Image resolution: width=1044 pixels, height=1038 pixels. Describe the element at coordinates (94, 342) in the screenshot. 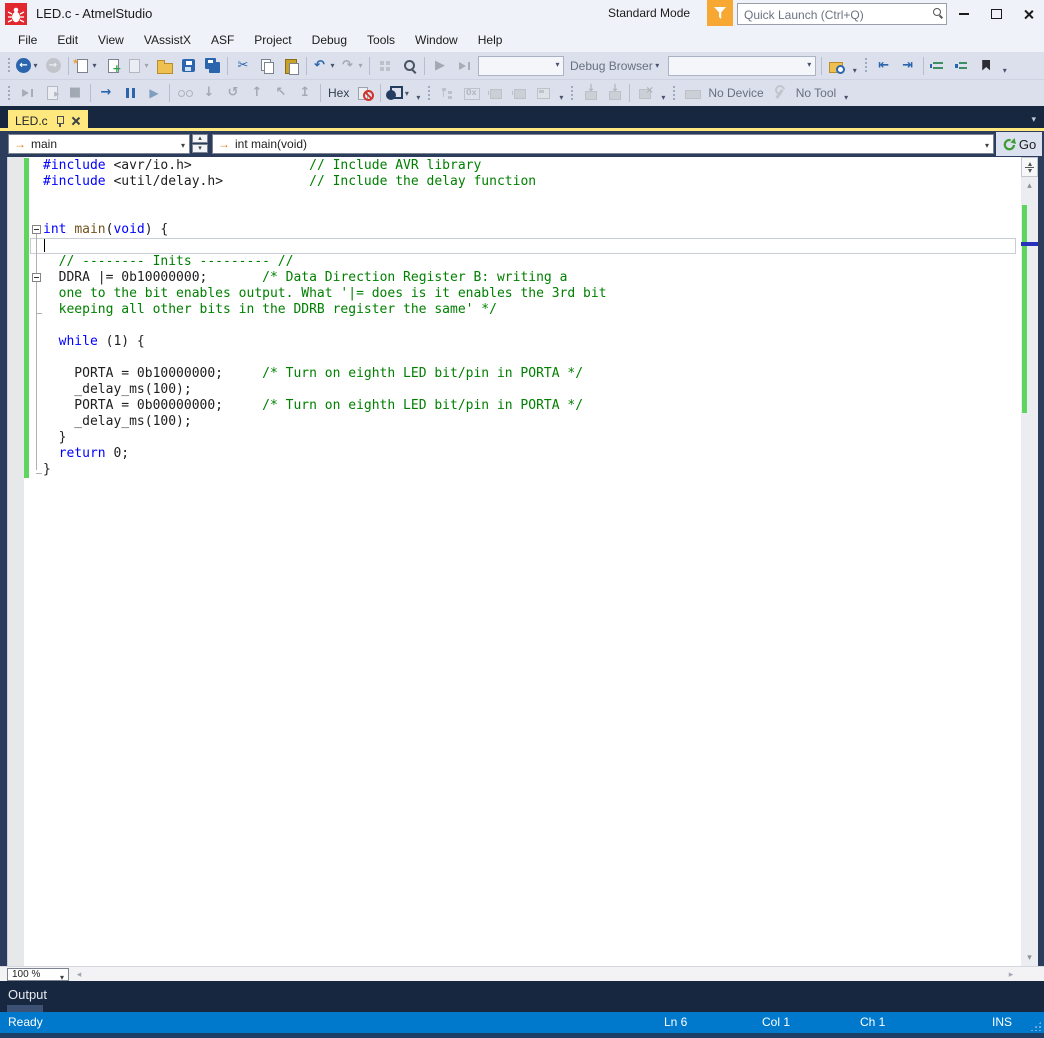

I see `code-line: while (1) {` at that location.